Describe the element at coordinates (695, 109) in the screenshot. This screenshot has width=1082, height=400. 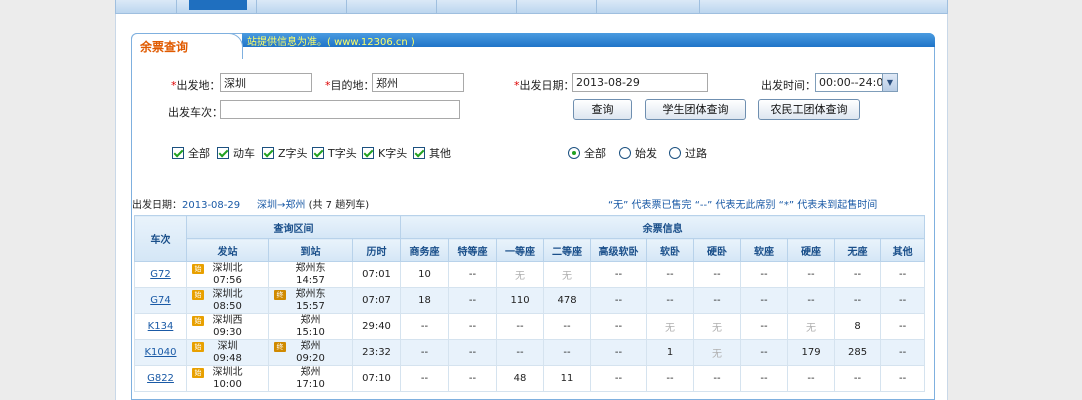
I see `student-group-query-button: 学生团体查询` at that location.